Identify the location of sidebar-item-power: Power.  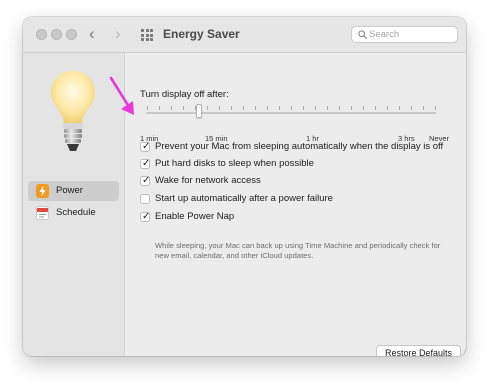
(73, 191).